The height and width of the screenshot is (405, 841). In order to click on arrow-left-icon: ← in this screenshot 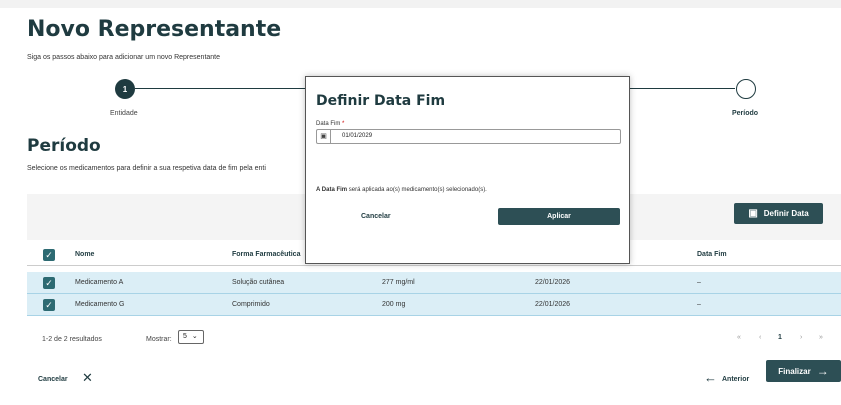, I will do `click(710, 377)`.